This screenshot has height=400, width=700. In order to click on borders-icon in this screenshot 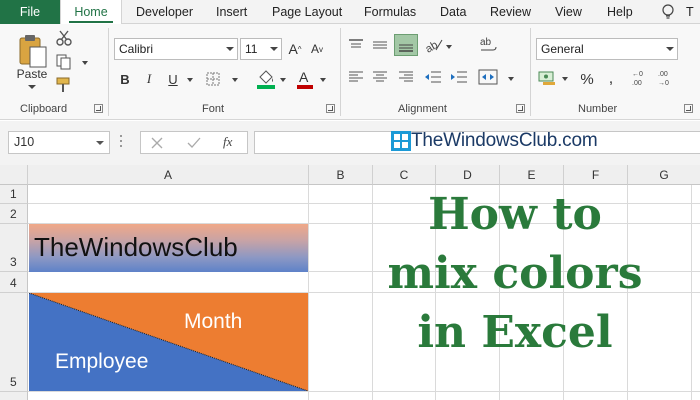, I will do `click(213, 79)`.